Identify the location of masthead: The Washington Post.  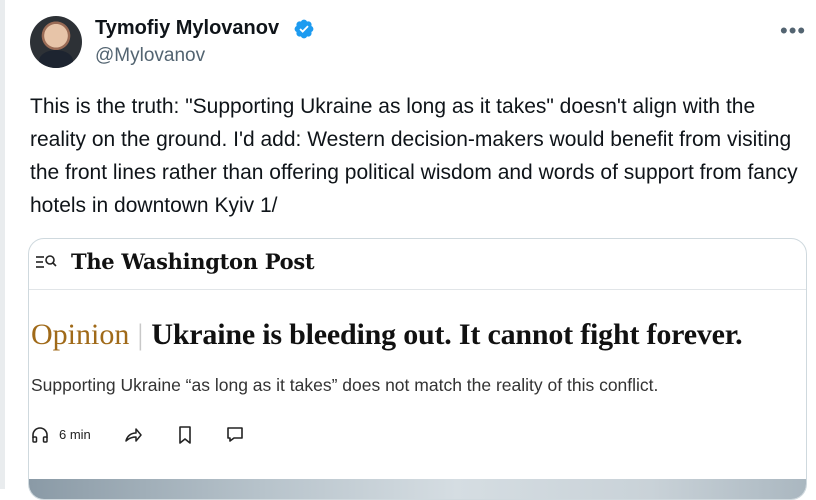
(193, 261).